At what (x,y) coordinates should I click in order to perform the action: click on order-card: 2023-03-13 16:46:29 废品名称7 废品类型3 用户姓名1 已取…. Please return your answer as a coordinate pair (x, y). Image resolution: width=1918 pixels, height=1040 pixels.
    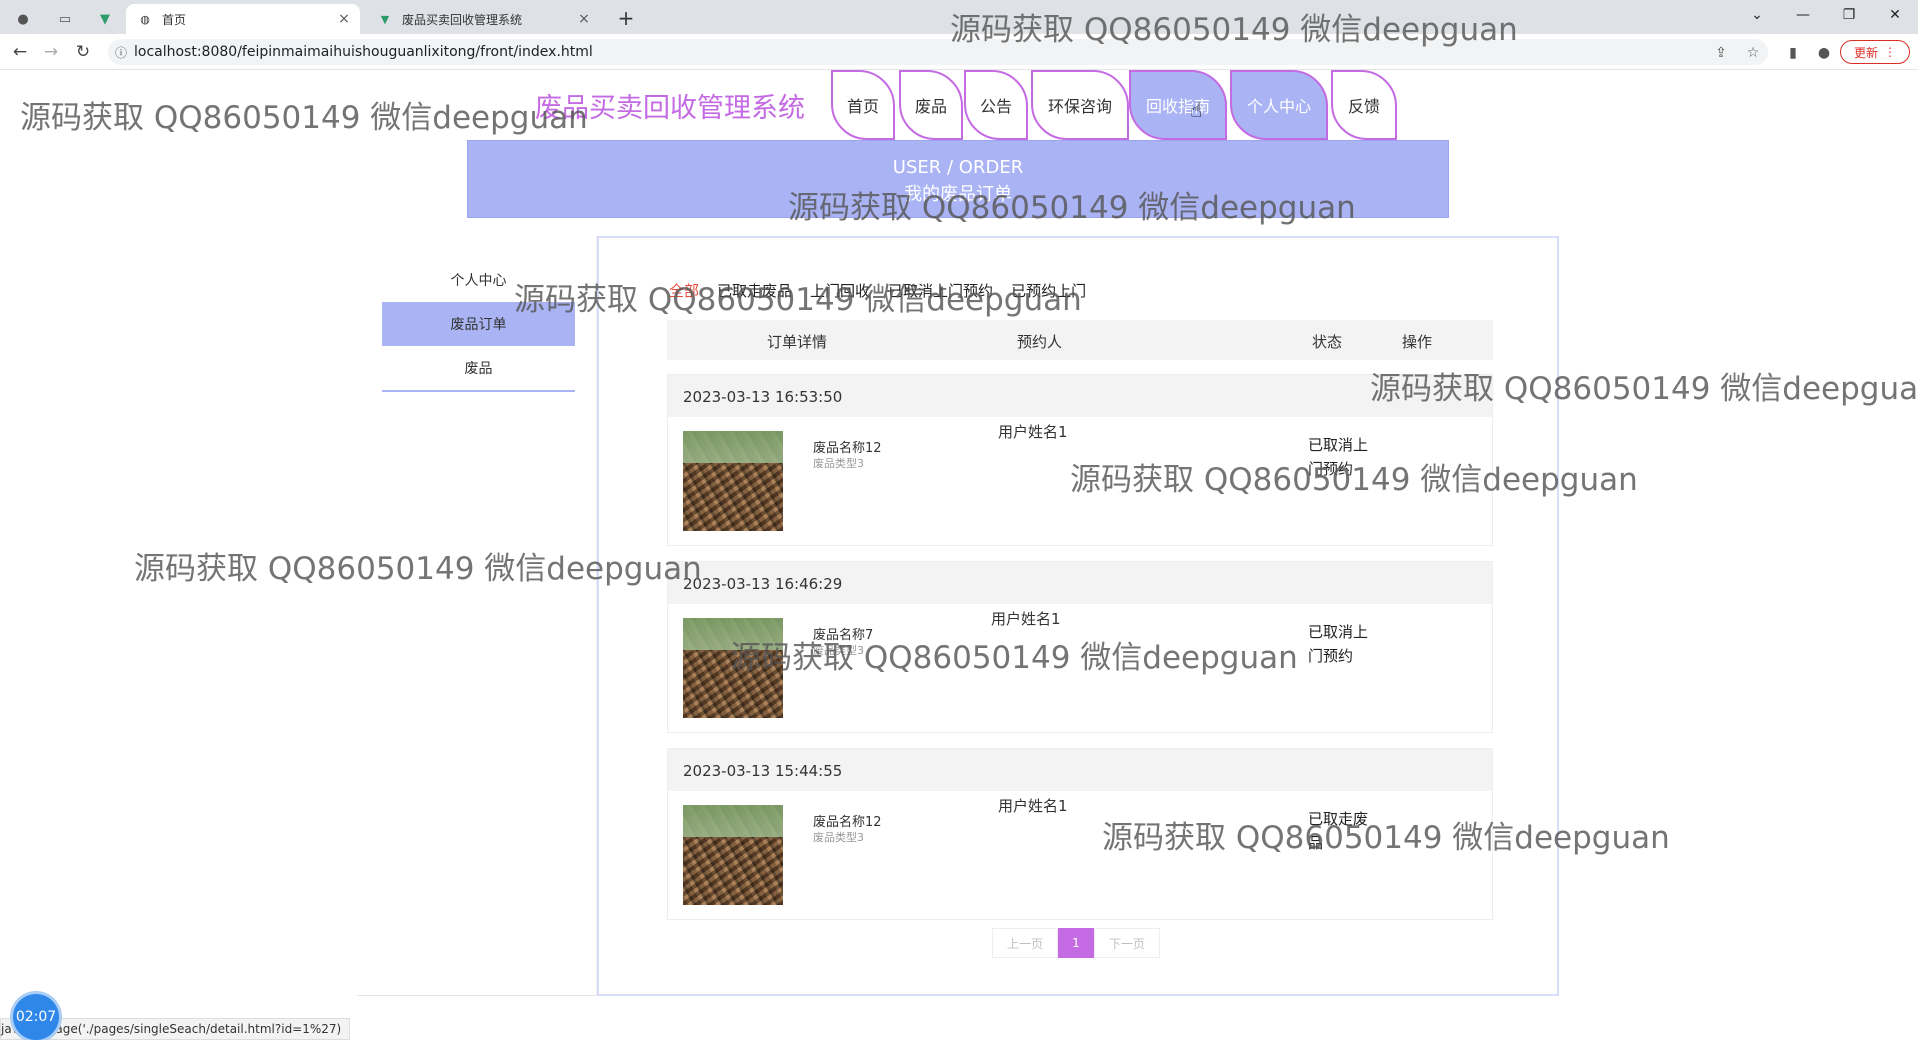
    Looking at the image, I should click on (1080, 647).